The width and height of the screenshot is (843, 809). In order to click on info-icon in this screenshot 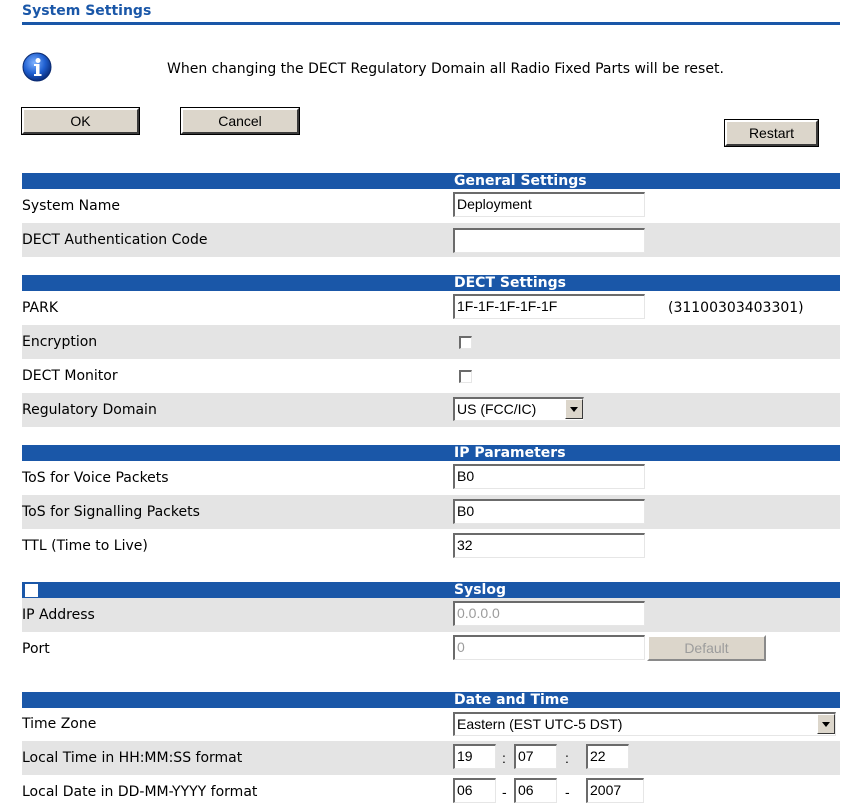, I will do `click(37, 67)`.